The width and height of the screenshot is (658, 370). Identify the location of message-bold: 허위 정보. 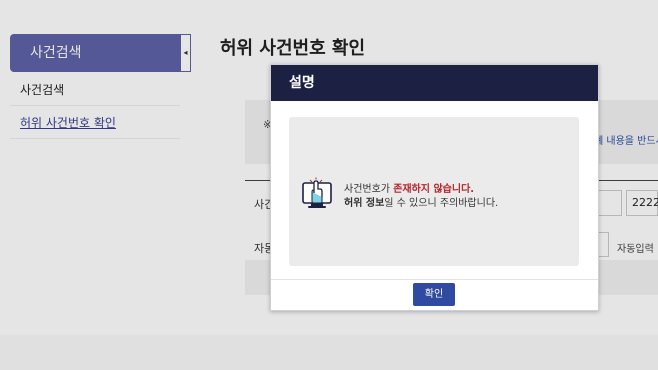
(364, 203).